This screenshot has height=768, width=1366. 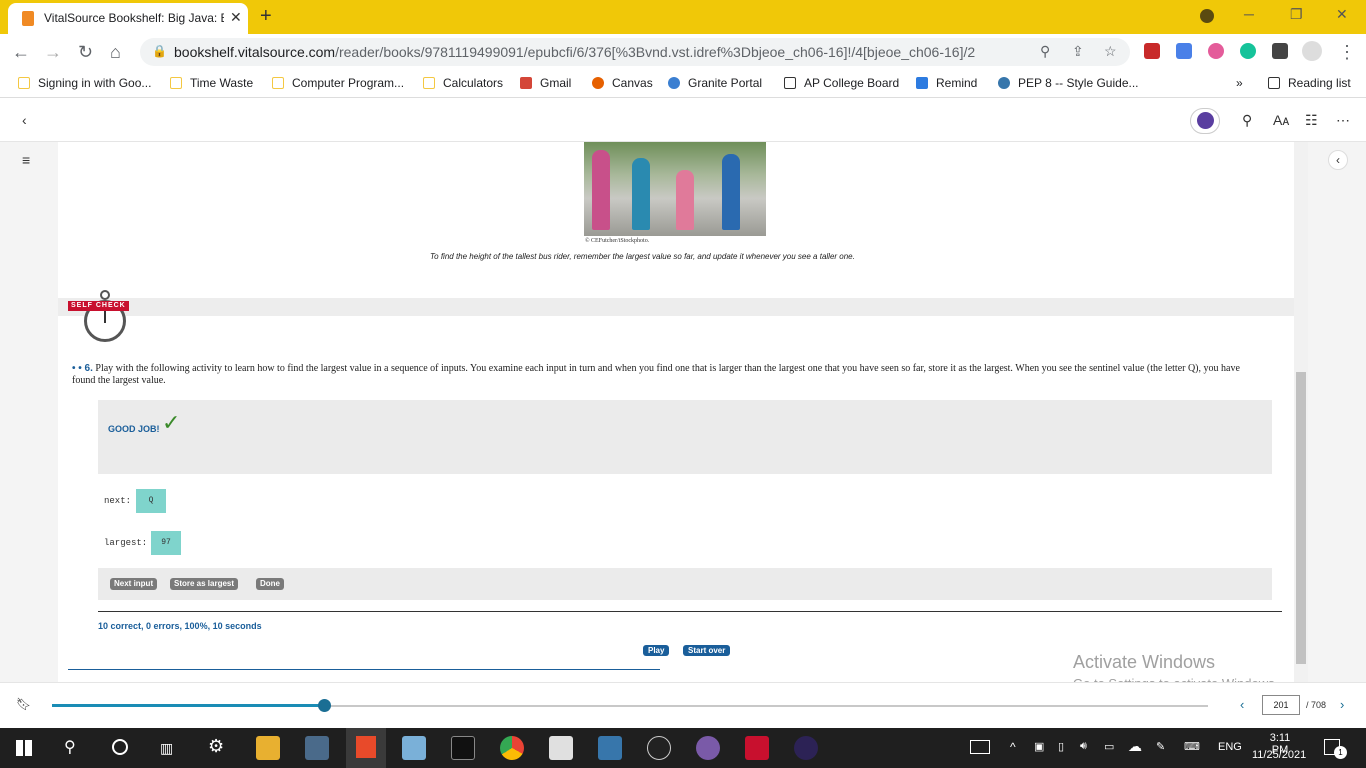 I want to click on home-icon: ⌂, so click(x=115, y=52).